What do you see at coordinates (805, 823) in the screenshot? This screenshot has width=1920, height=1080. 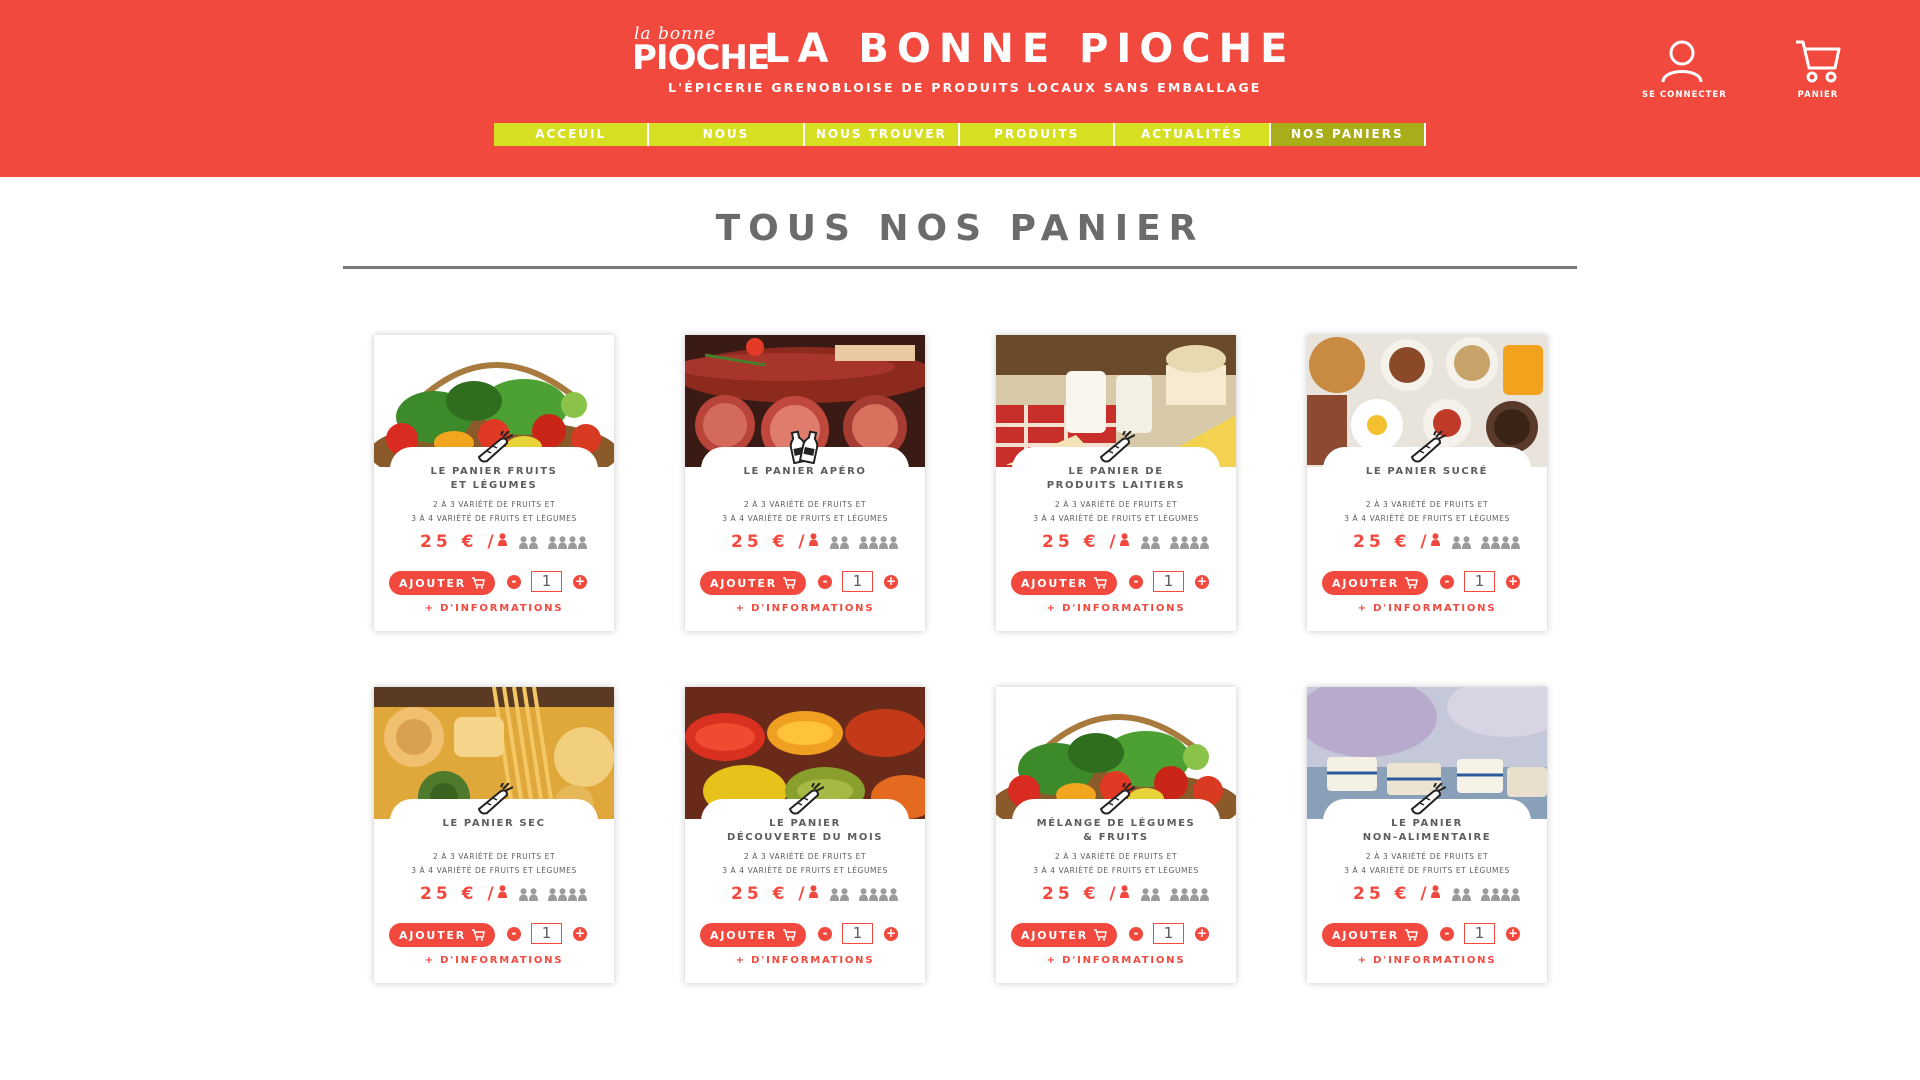 I see `product-name-line1: LE PANIER` at bounding box center [805, 823].